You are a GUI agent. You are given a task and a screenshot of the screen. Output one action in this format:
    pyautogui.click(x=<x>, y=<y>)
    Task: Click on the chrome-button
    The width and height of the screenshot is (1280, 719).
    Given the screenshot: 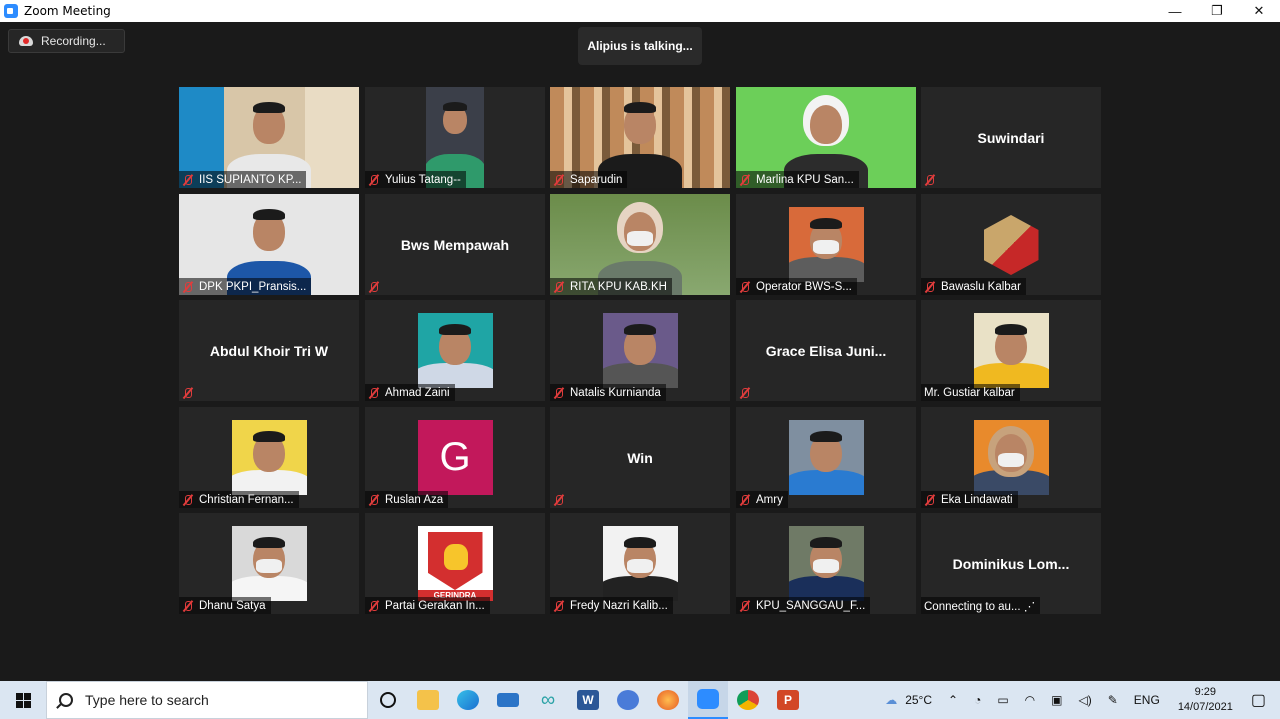 What is the action you would take?
    pyautogui.click(x=748, y=700)
    